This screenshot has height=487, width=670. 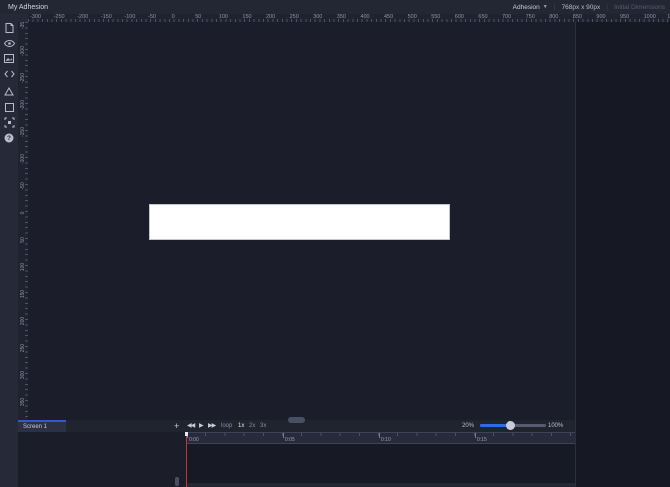 I want to click on eye-icon, so click(x=9, y=43).